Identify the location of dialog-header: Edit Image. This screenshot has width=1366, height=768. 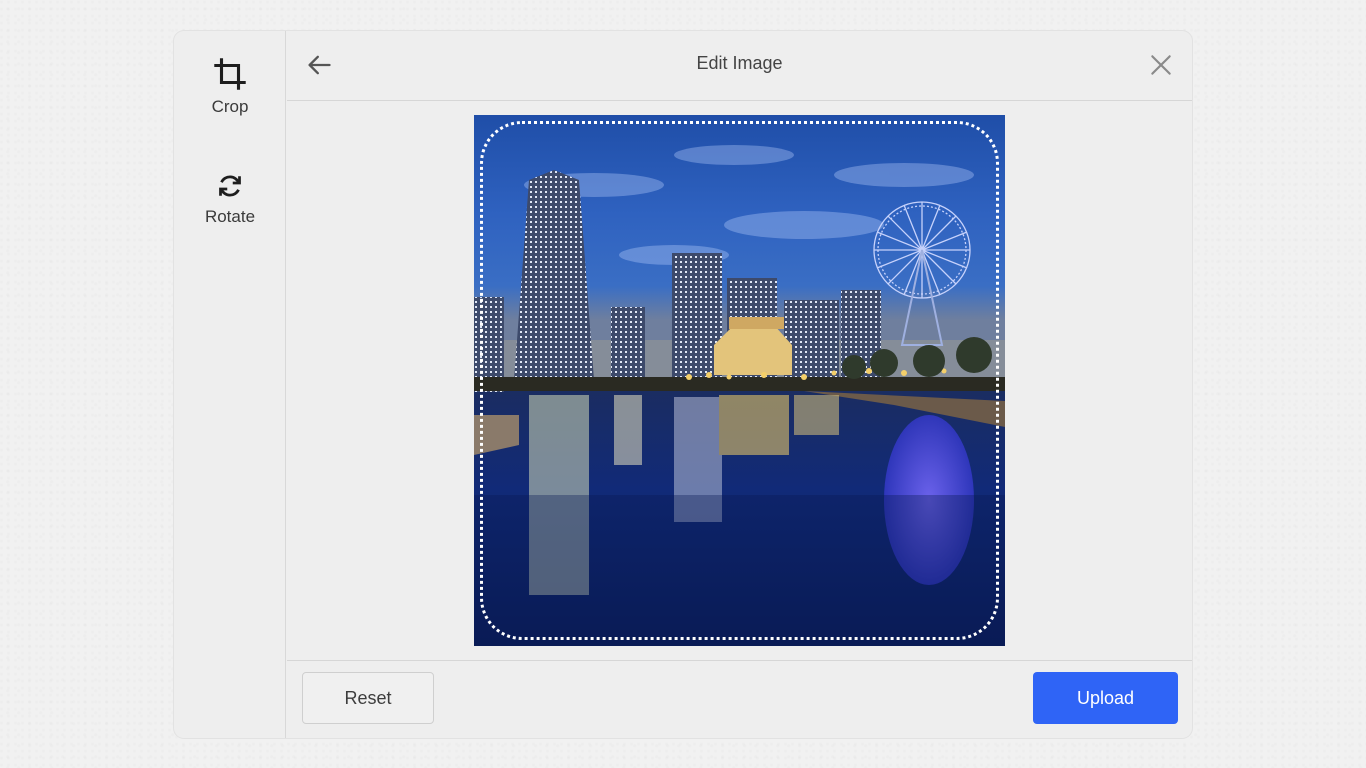
(739, 66).